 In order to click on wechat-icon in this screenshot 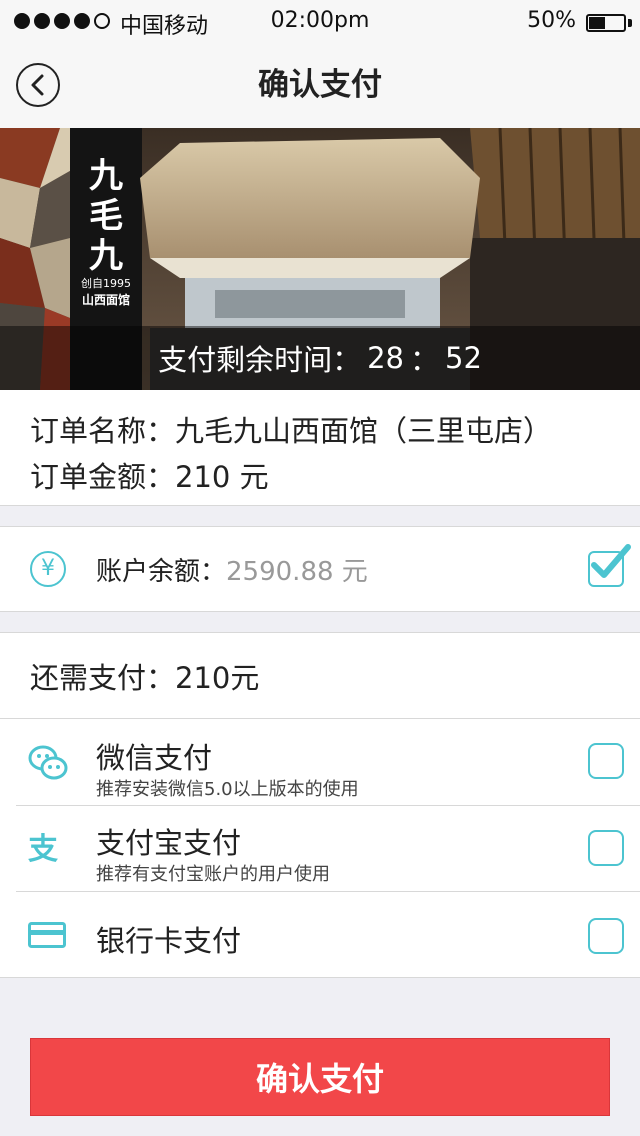, I will do `click(48, 762)`.